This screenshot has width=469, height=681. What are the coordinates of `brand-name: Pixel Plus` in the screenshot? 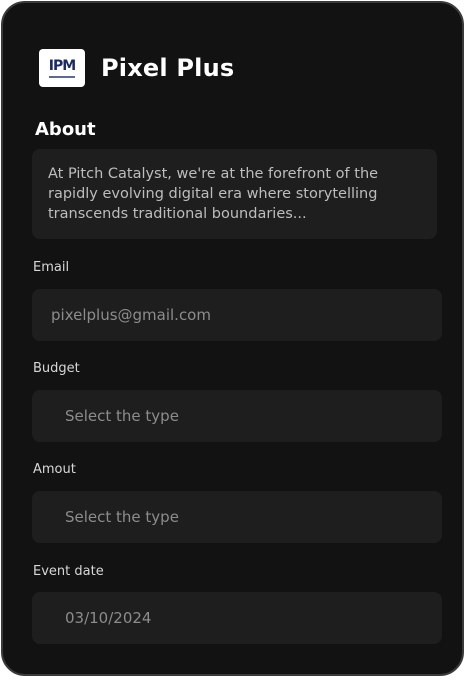 It's located at (168, 68).